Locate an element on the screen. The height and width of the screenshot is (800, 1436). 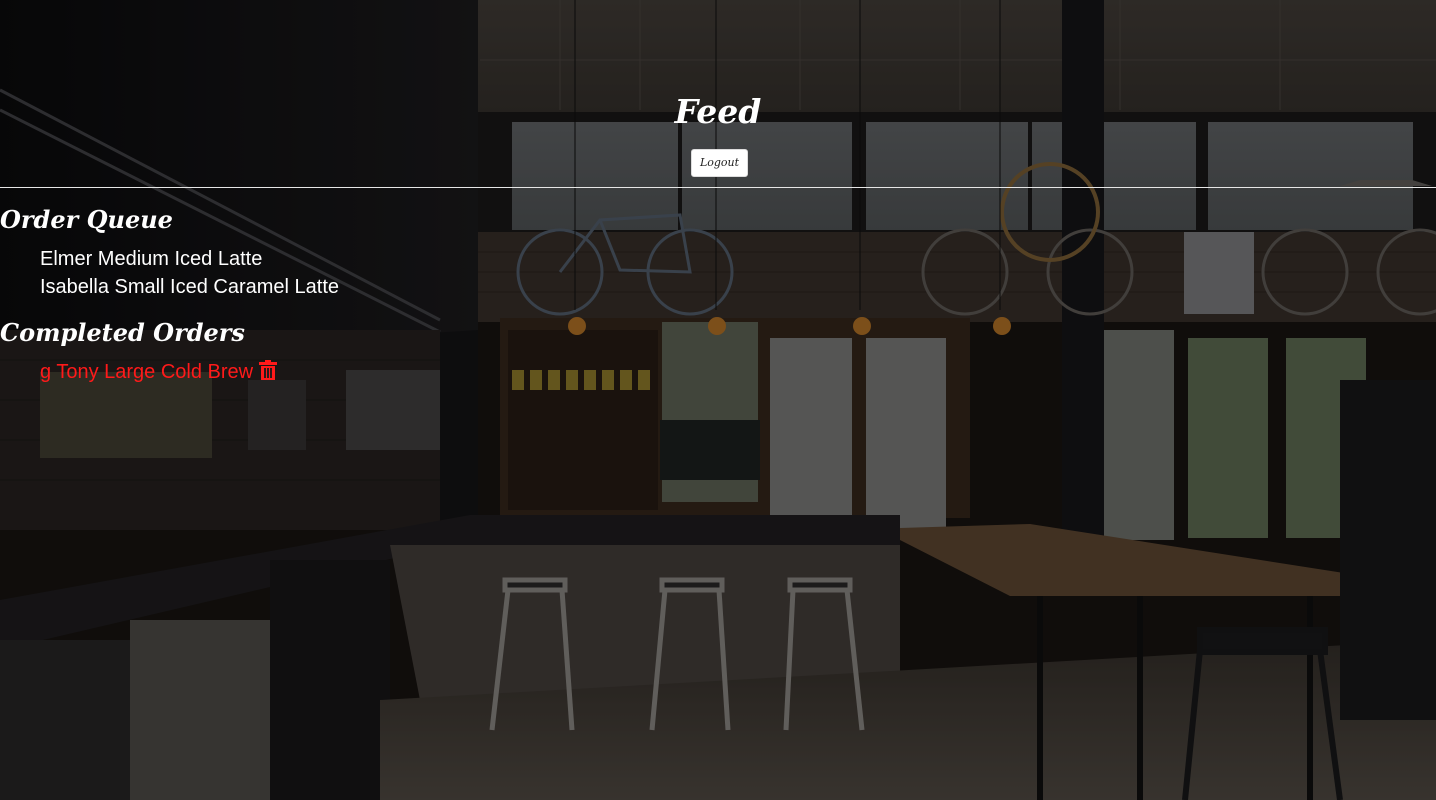
page-title: Feed is located at coordinates (718, 111).